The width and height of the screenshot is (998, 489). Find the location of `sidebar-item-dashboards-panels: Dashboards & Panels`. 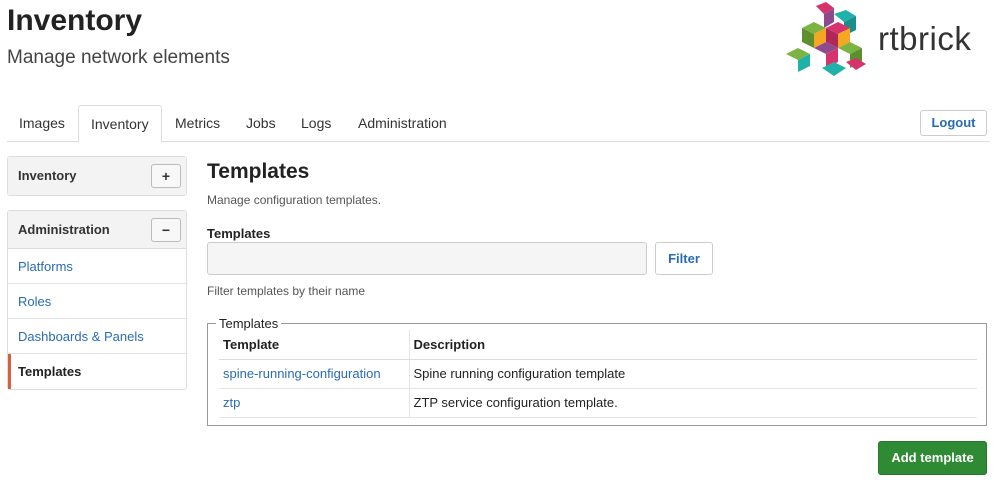

sidebar-item-dashboards-panels: Dashboards & Panels is located at coordinates (97, 336).